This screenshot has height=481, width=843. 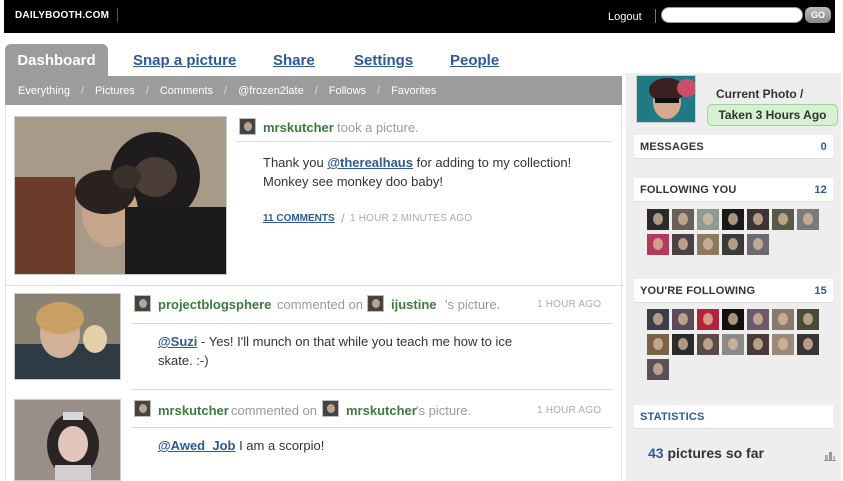 I want to click on feed-action: took a picture., so click(x=378, y=127).